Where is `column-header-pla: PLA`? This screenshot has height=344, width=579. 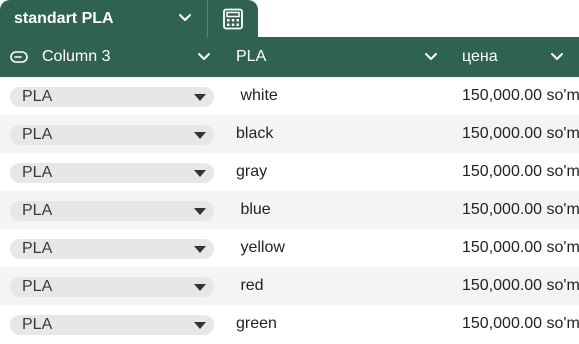 column-header-pla: PLA is located at coordinates (334, 57).